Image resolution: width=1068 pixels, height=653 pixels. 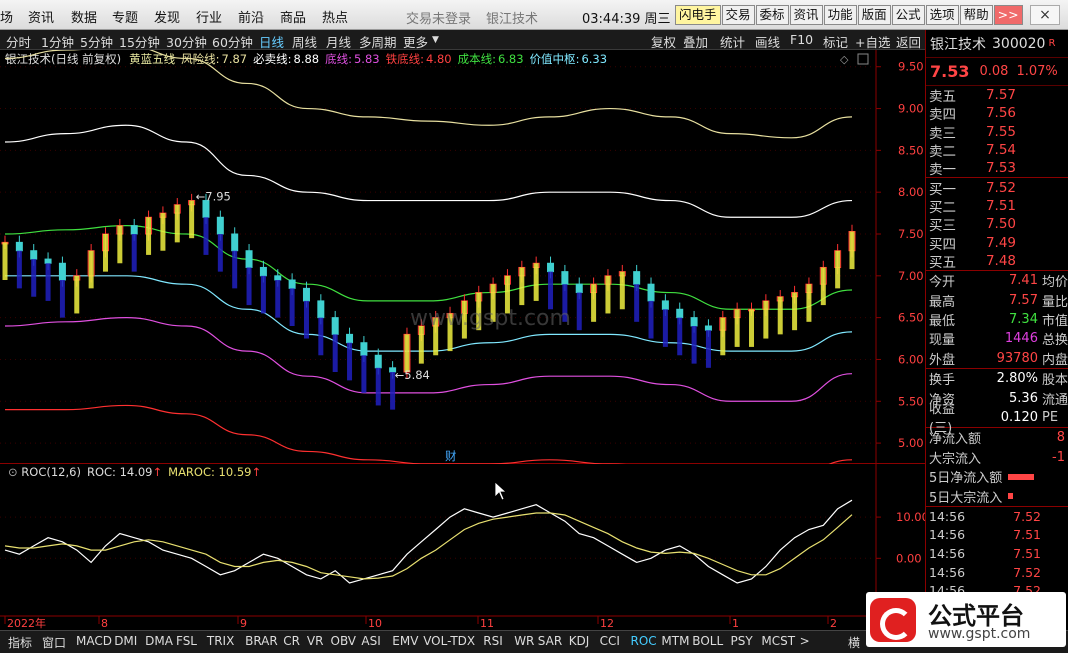 I want to click on toolbar-button-0: 复权, so click(x=663, y=41).